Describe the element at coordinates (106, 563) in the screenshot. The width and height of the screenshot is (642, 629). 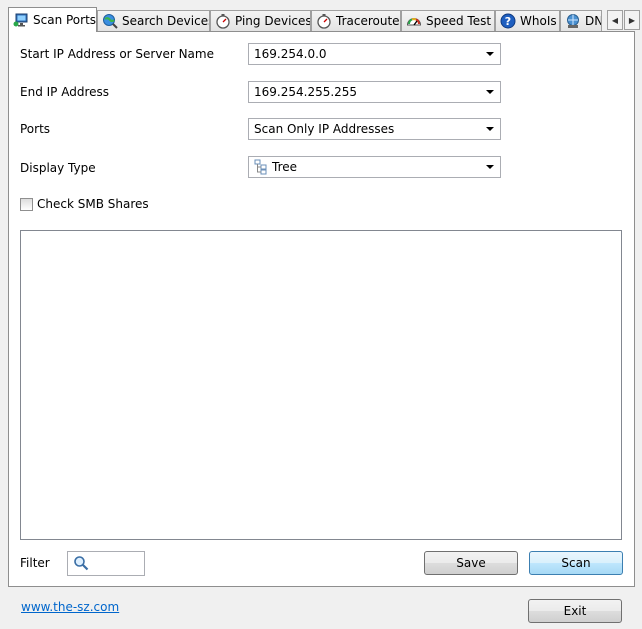
I see `filter-input` at that location.